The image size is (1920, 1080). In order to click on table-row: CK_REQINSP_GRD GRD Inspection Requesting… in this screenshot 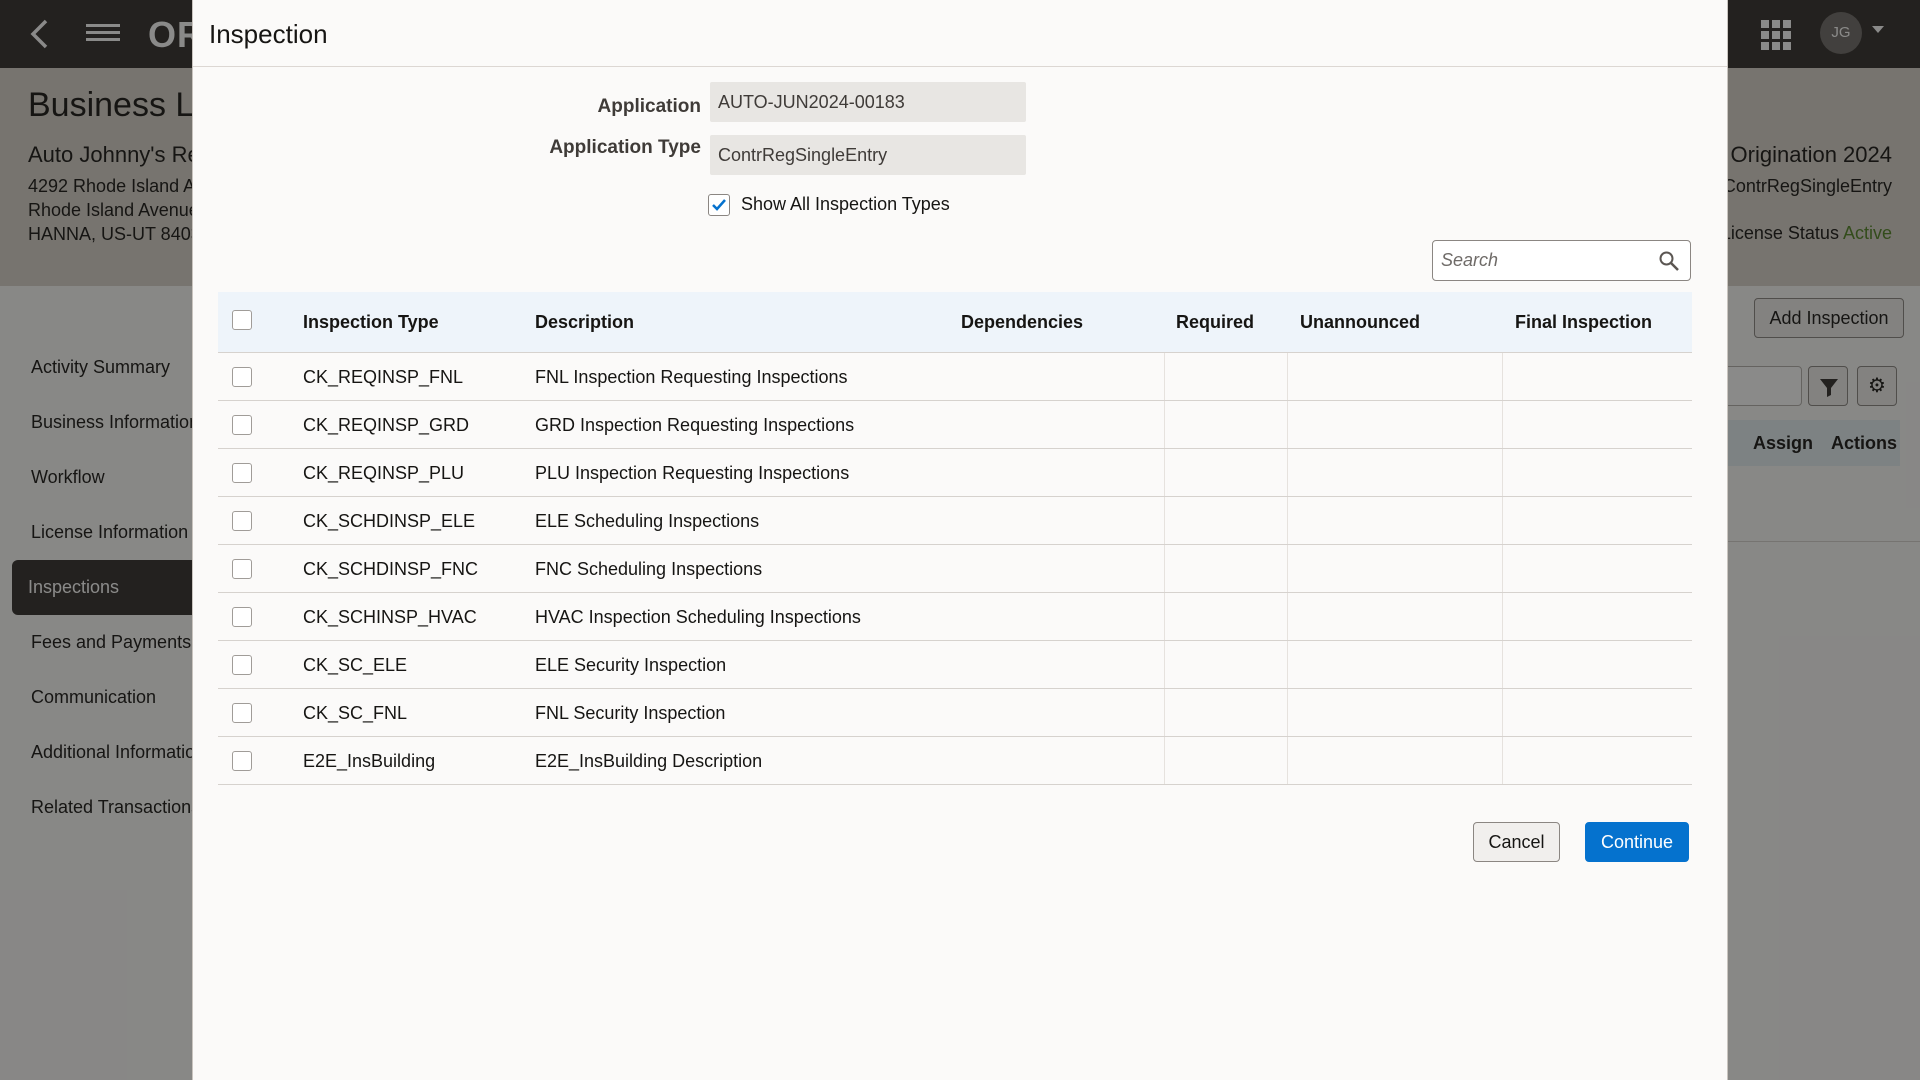, I will do `click(955, 425)`.